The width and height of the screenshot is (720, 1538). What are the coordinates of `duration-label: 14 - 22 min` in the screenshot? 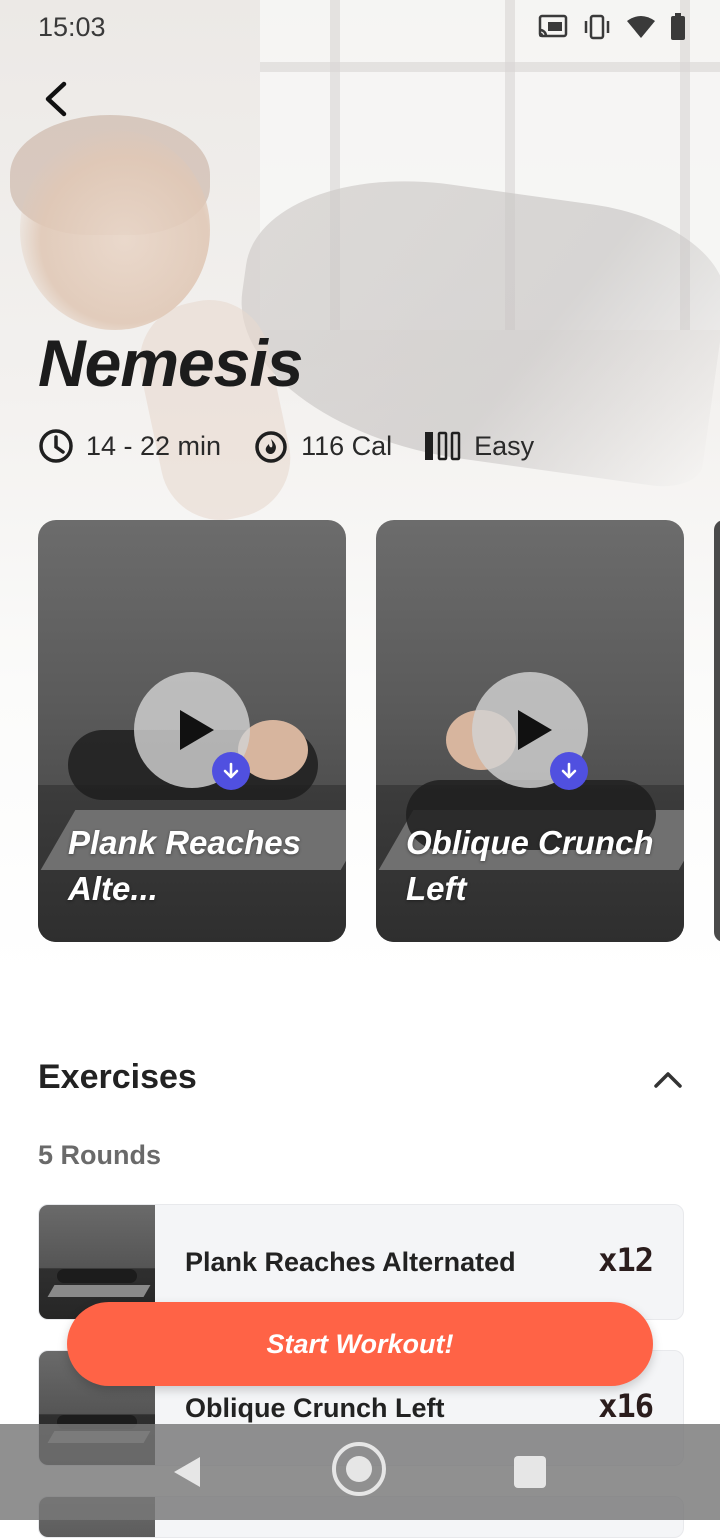 It's located at (154, 445).